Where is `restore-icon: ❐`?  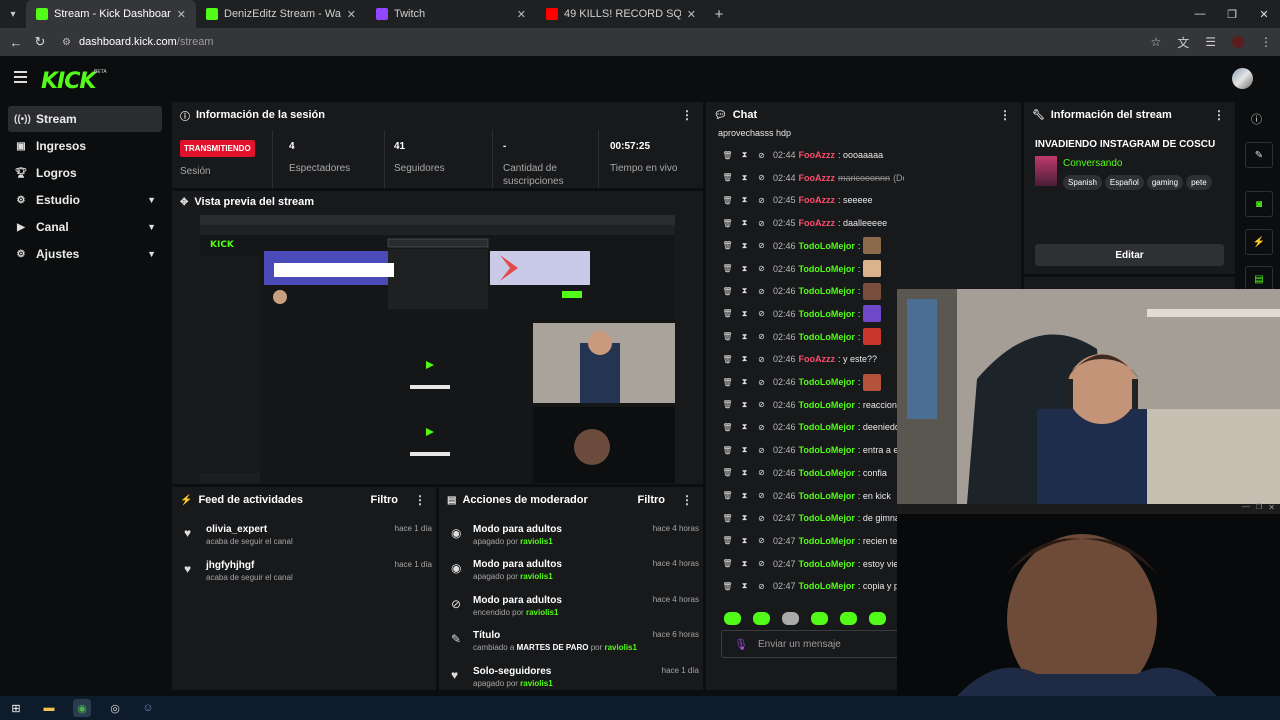
restore-icon: ❐ is located at coordinates (1232, 14).